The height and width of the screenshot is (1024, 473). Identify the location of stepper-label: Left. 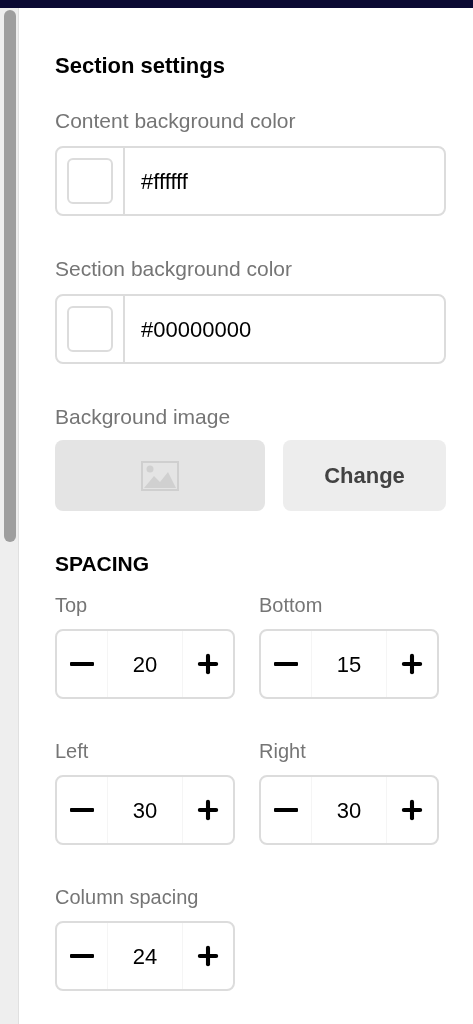
(72, 751).